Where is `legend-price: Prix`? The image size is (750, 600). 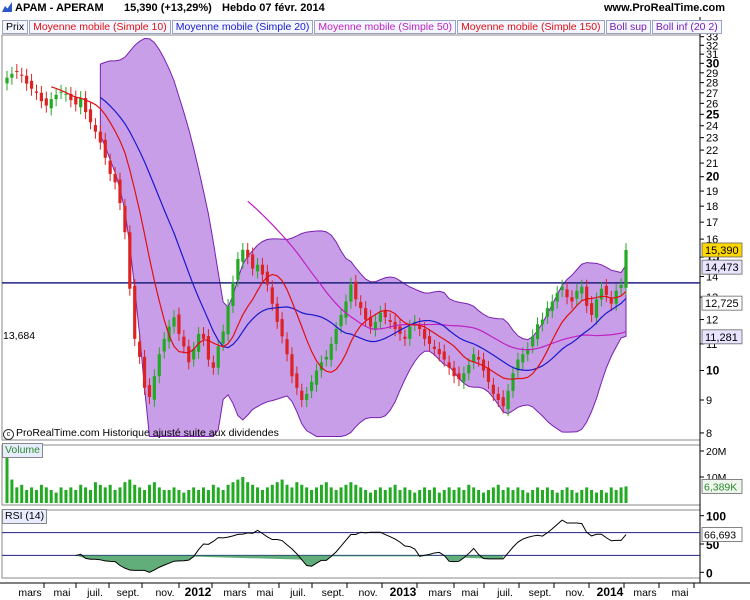 legend-price: Prix is located at coordinates (15, 27).